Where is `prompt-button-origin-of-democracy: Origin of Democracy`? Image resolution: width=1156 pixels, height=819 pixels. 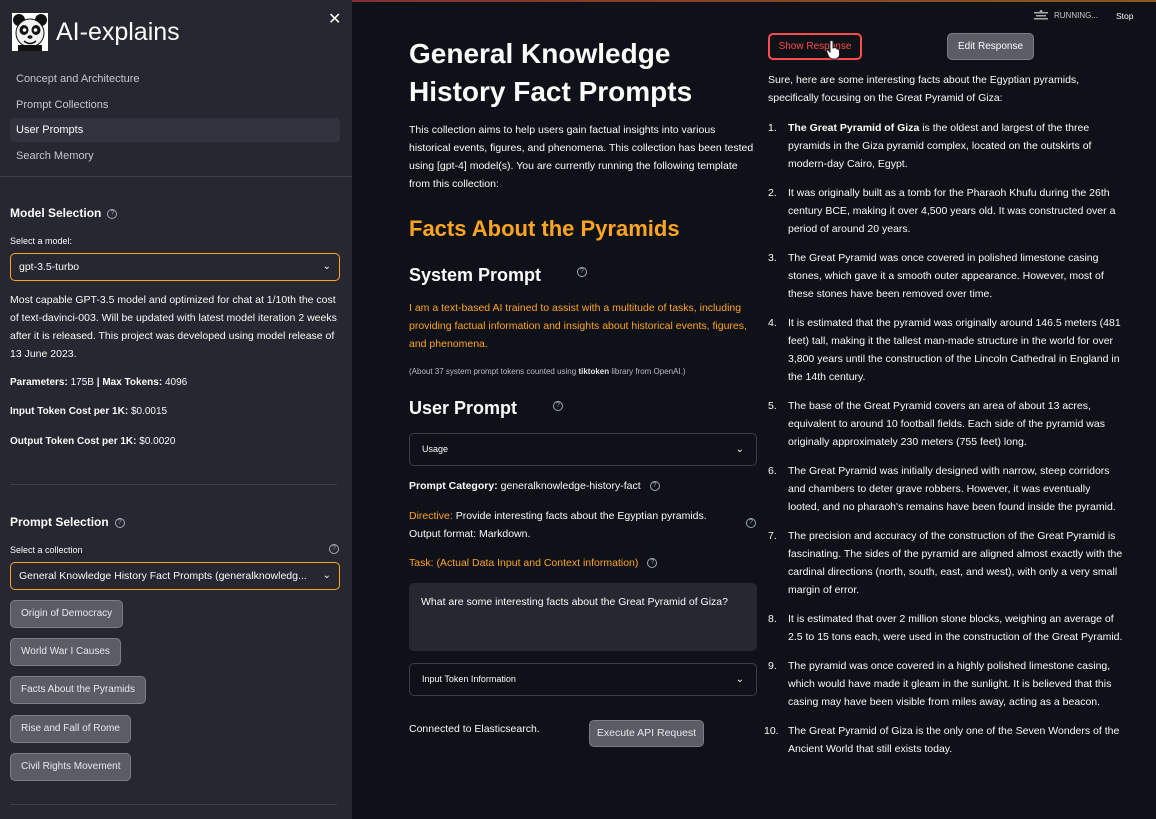 prompt-button-origin-of-democracy: Origin of Democracy is located at coordinates (67, 614).